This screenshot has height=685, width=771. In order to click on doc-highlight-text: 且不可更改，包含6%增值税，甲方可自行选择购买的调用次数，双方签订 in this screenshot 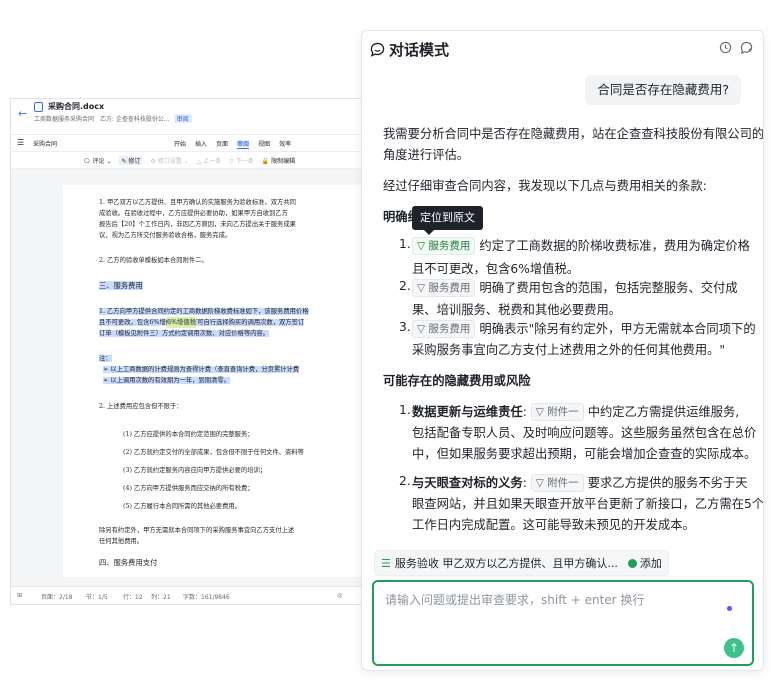, I will do `click(202, 322)`.